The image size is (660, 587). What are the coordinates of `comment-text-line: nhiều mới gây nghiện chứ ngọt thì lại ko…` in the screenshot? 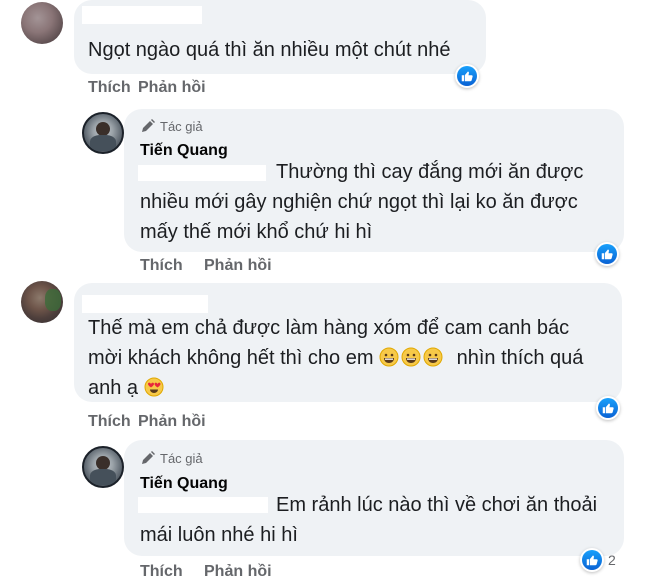 It's located at (359, 202).